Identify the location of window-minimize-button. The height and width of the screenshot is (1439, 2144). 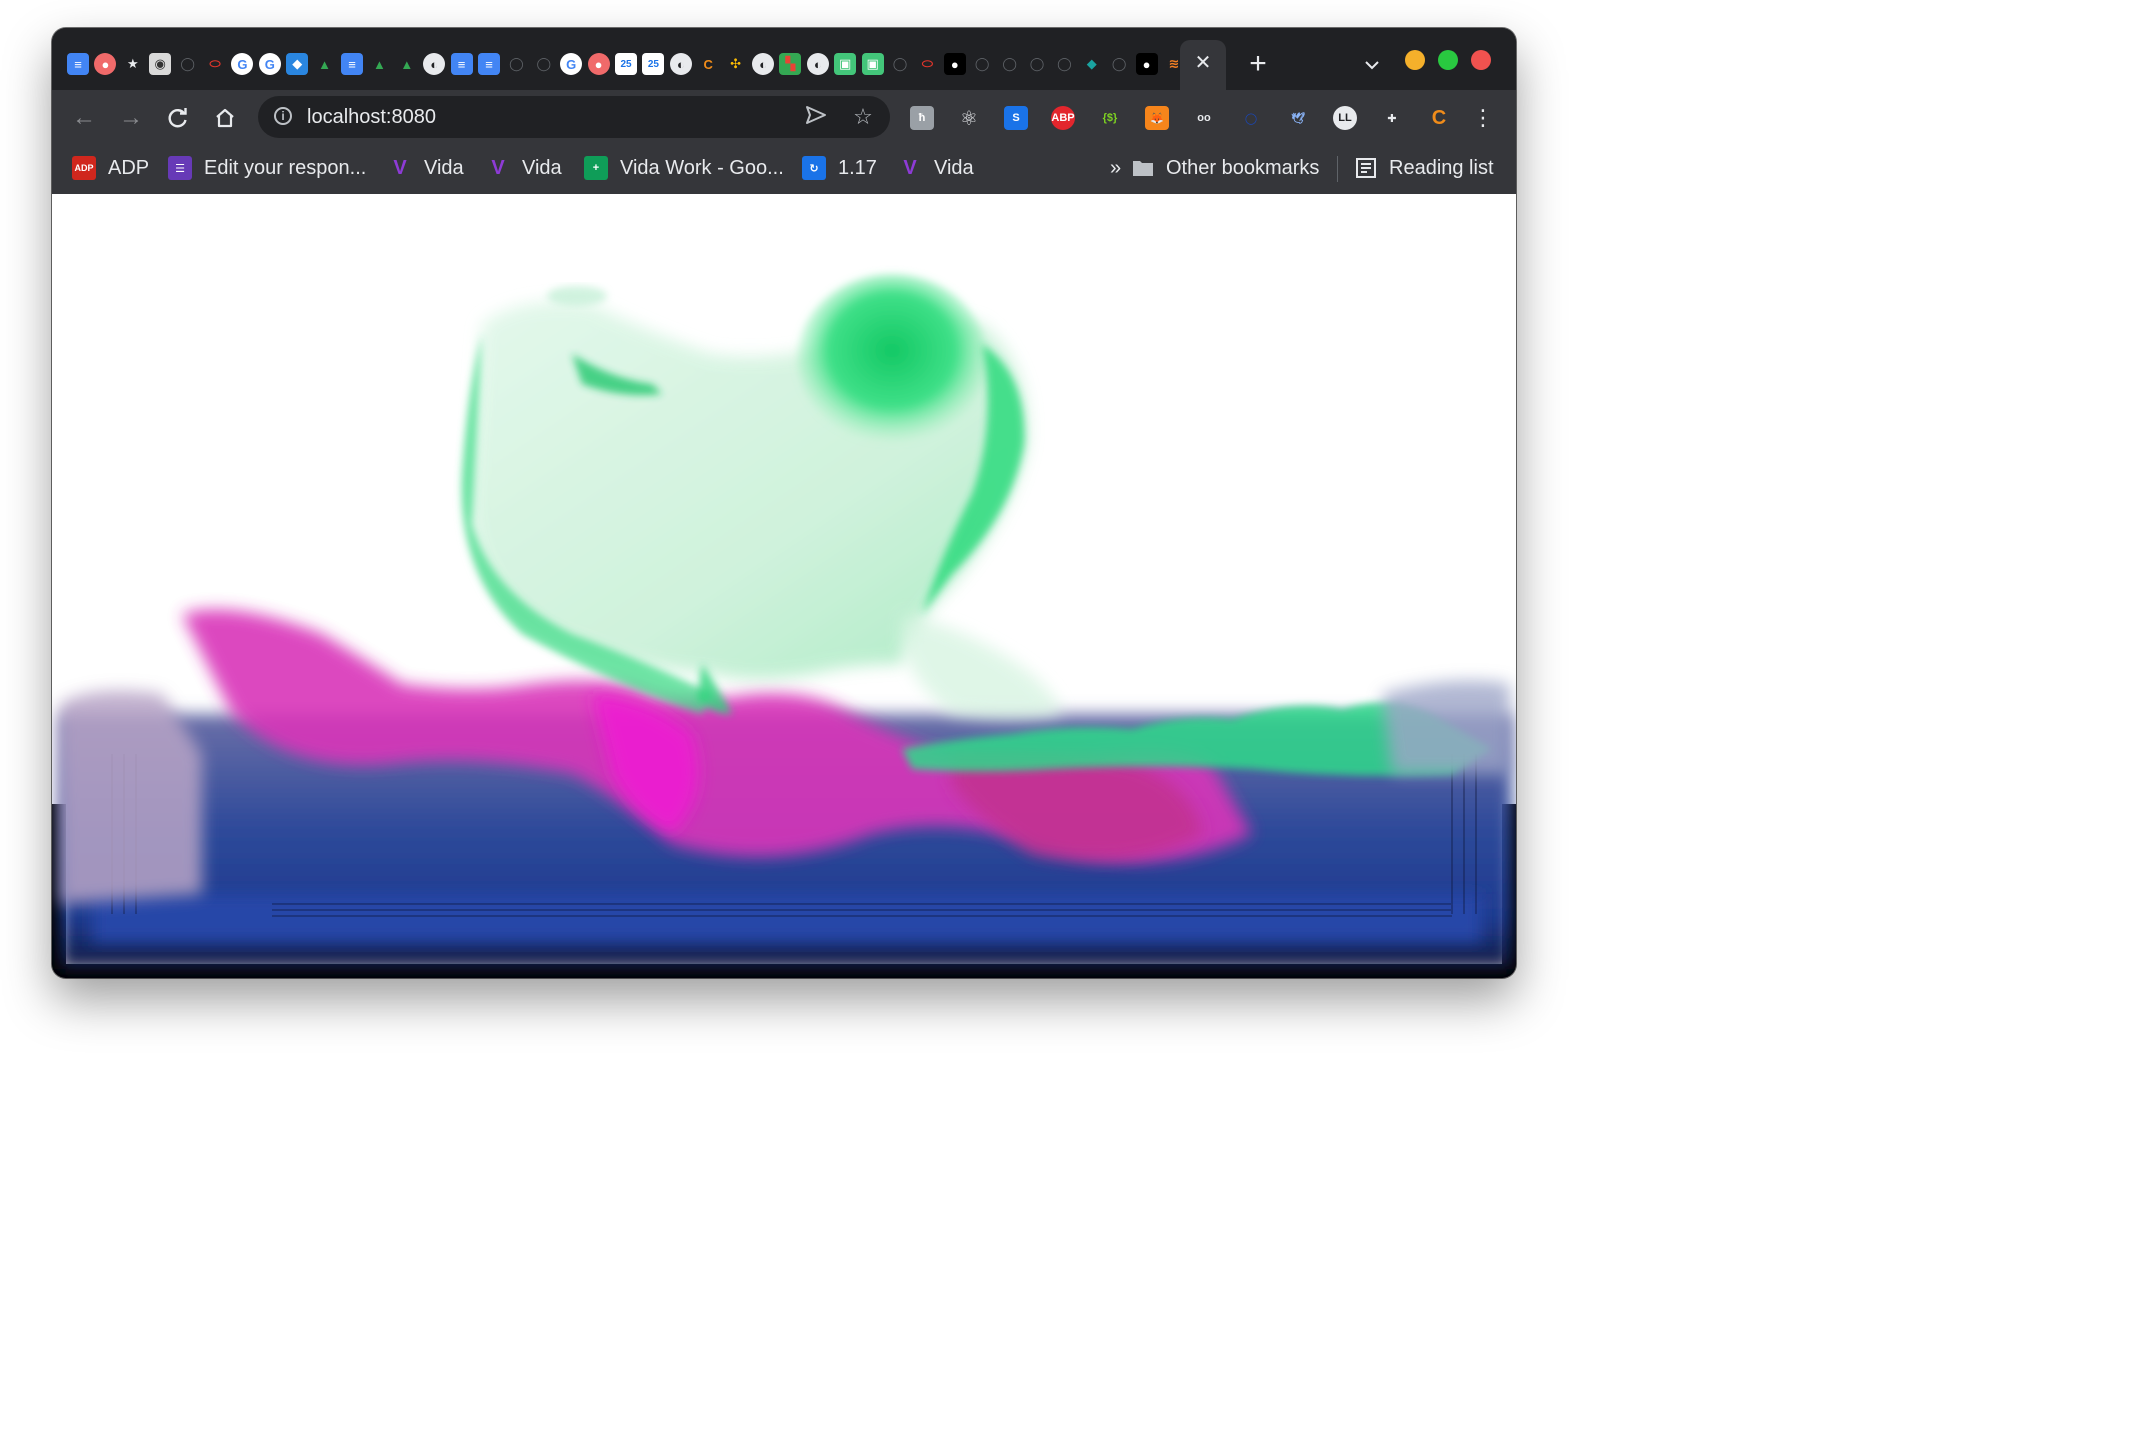
(1415, 60).